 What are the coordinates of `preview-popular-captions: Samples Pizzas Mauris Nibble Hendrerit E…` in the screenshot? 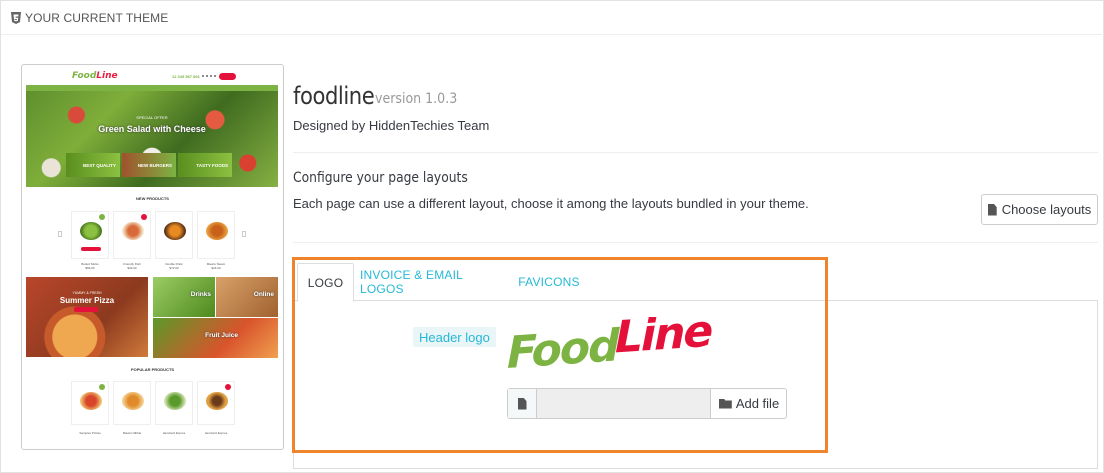 It's located at (153, 433).